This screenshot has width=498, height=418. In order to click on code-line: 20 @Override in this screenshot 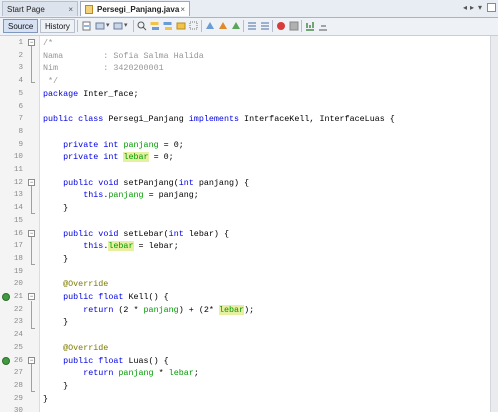, I will do `click(245, 284)`.